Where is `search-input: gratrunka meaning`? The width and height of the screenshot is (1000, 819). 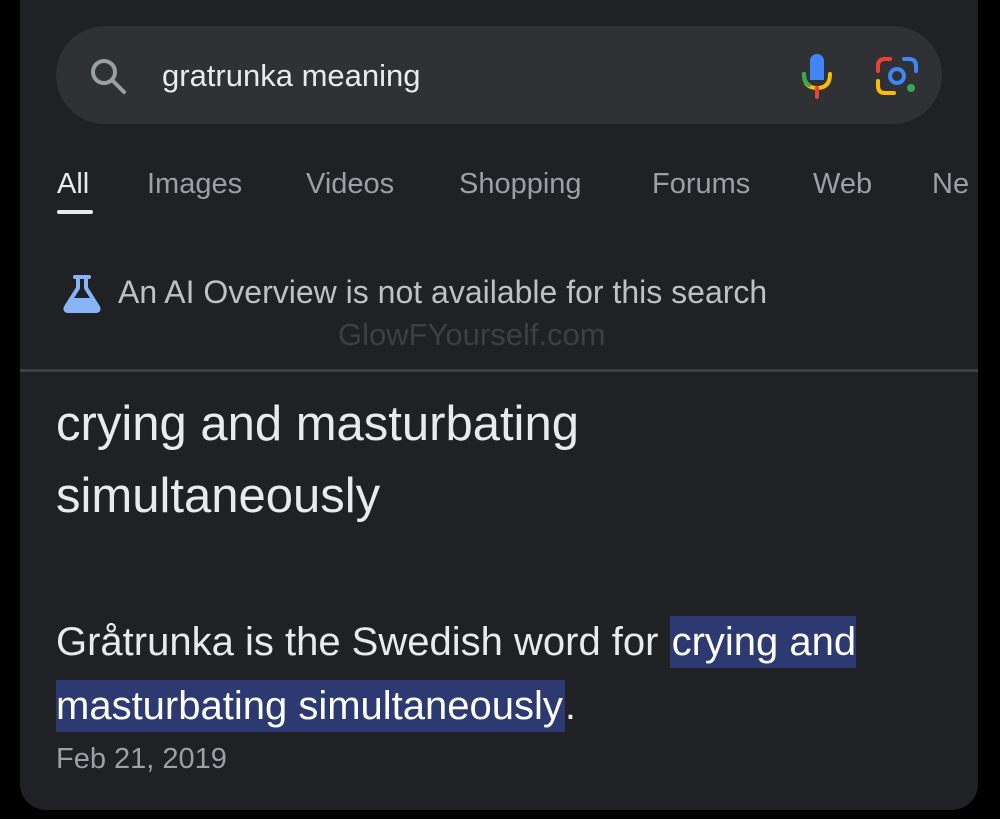
search-input: gratrunka meaning is located at coordinates (291, 76).